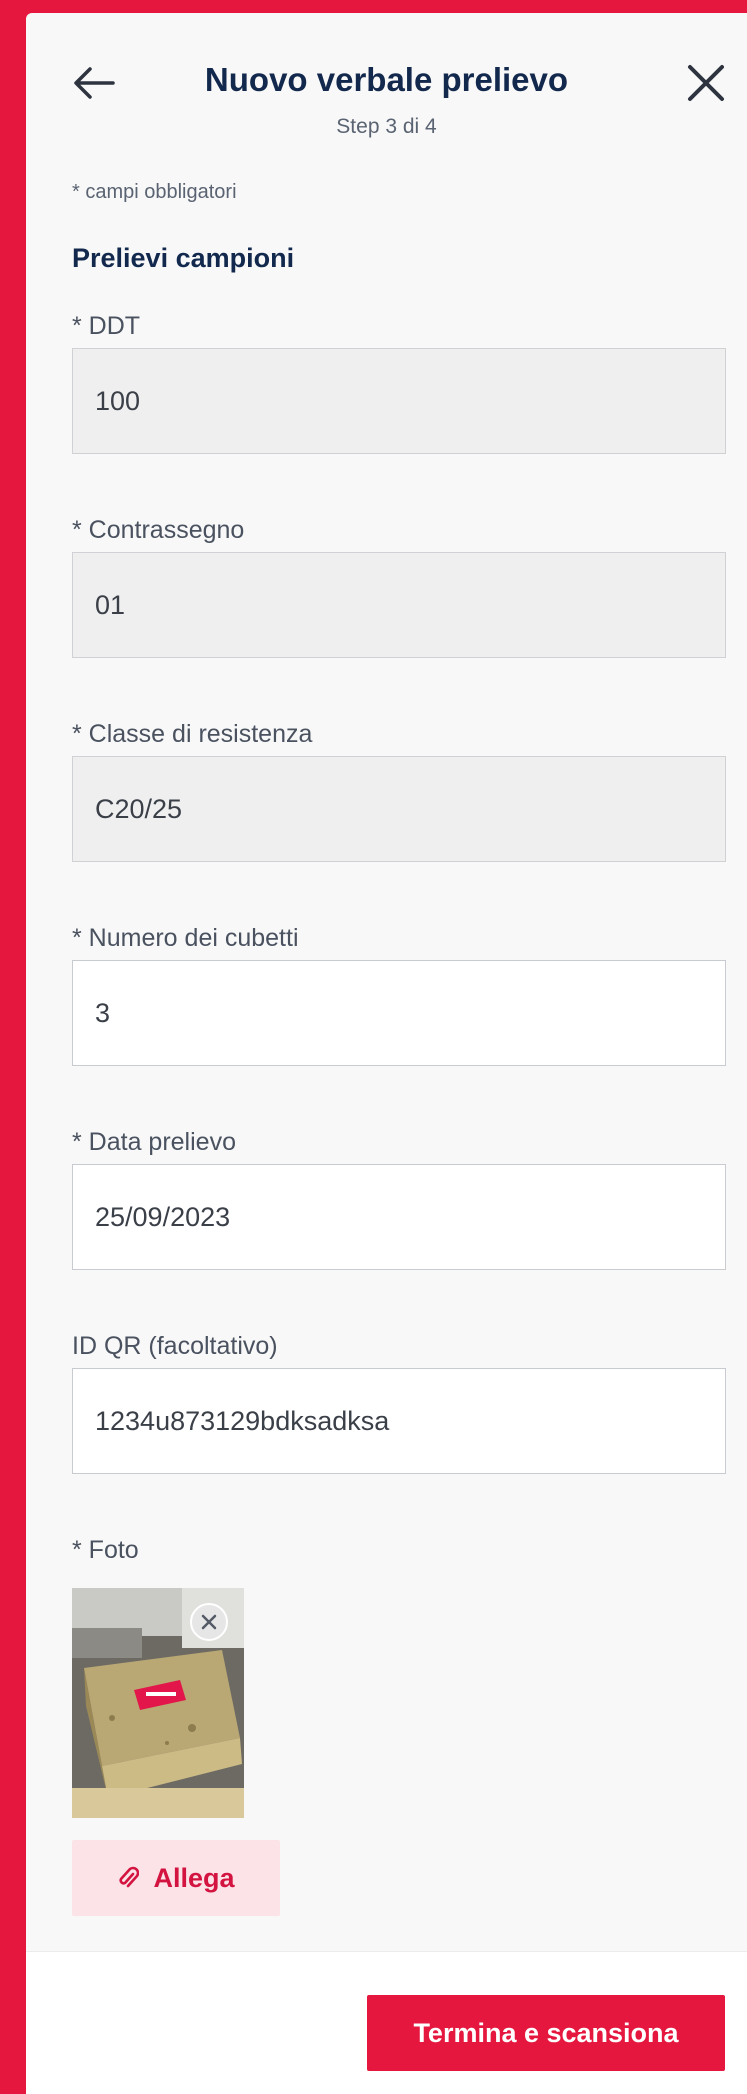  I want to click on numero-cubetti-input: 3, so click(399, 1013).